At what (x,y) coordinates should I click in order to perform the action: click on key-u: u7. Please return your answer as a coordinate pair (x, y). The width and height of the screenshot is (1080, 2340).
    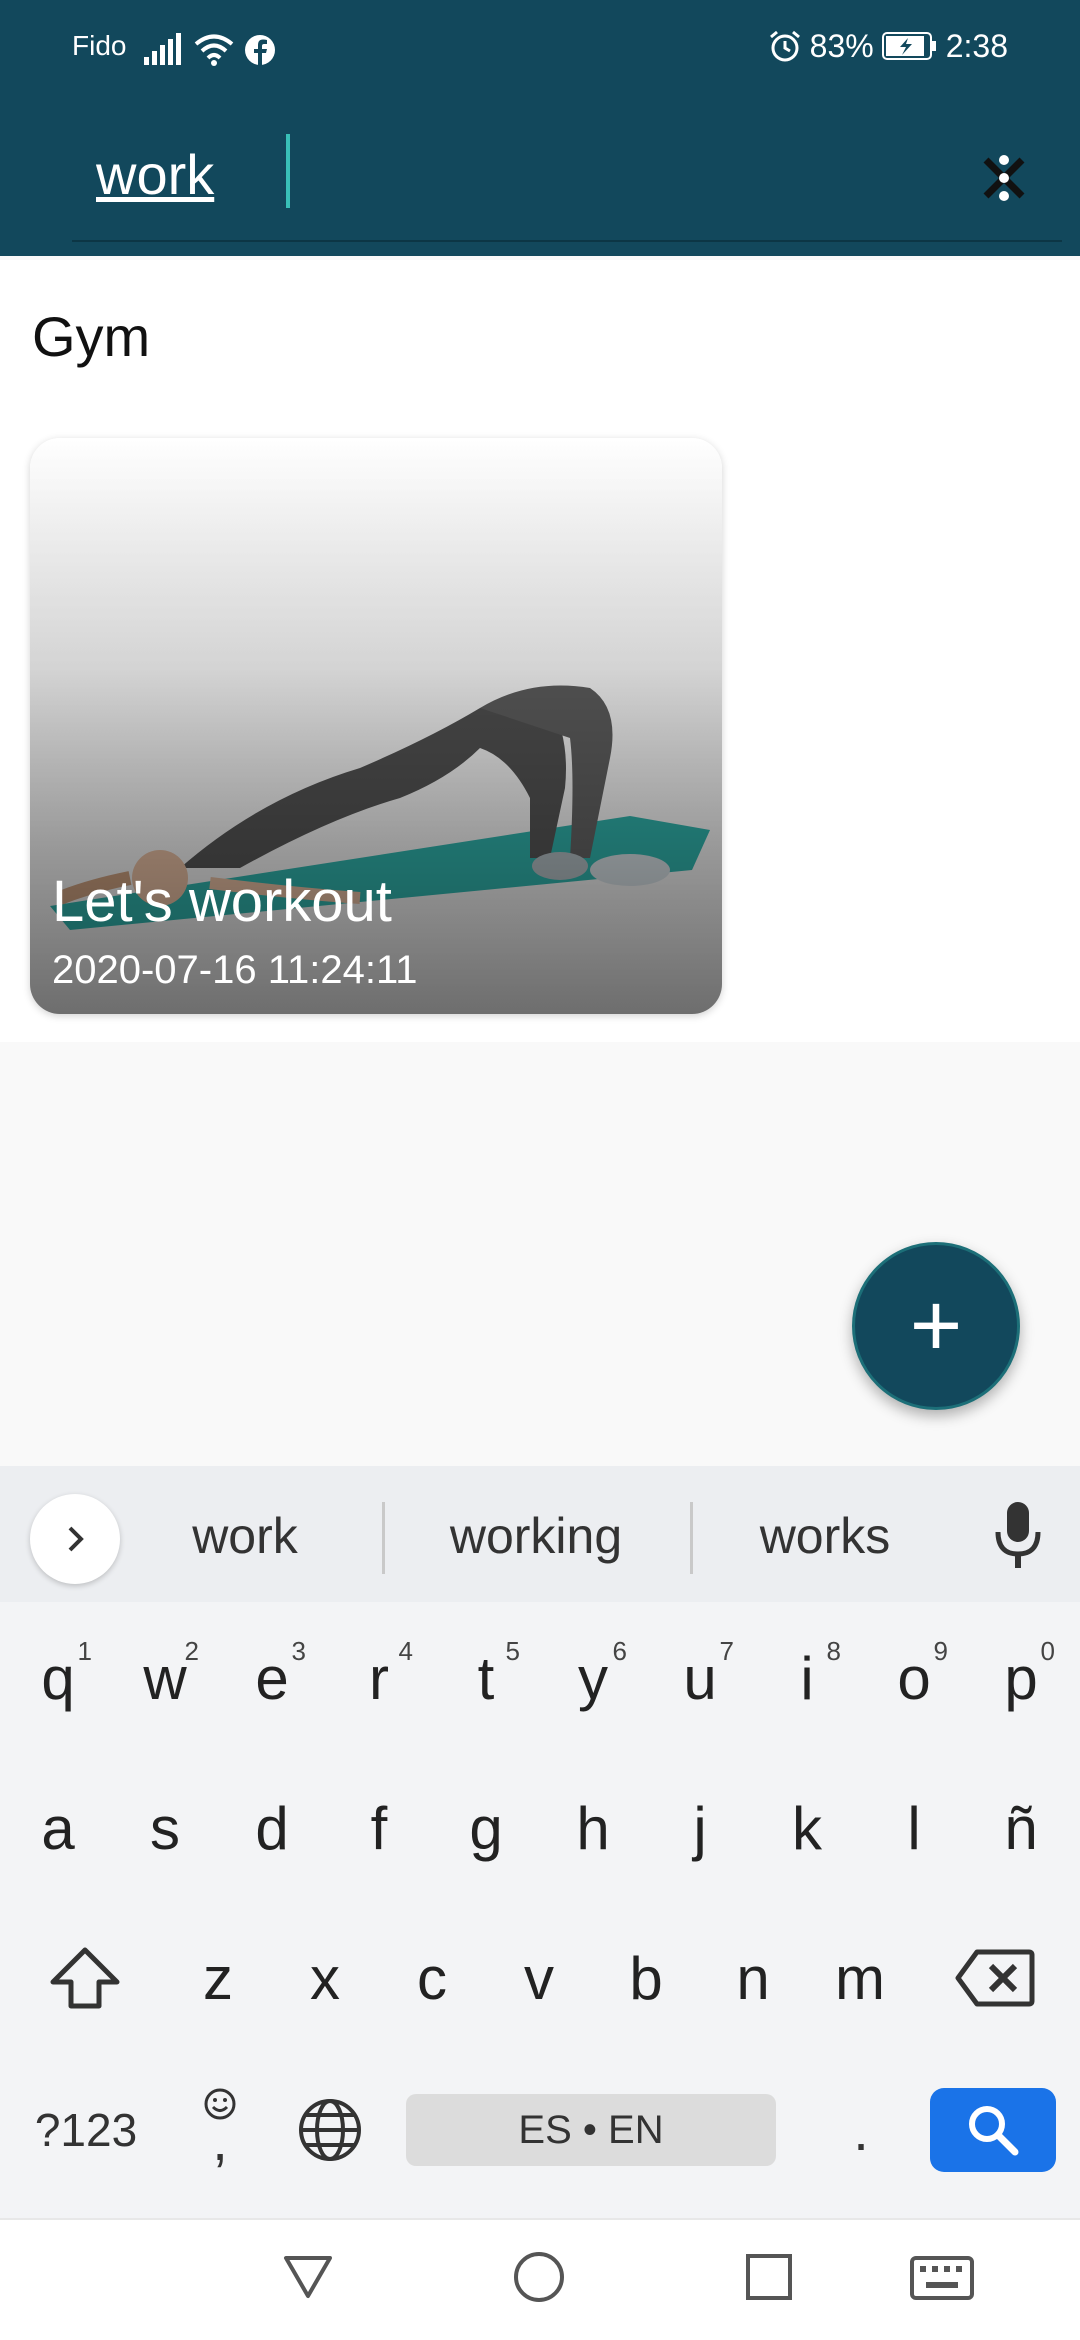
    Looking at the image, I should click on (700, 1678).